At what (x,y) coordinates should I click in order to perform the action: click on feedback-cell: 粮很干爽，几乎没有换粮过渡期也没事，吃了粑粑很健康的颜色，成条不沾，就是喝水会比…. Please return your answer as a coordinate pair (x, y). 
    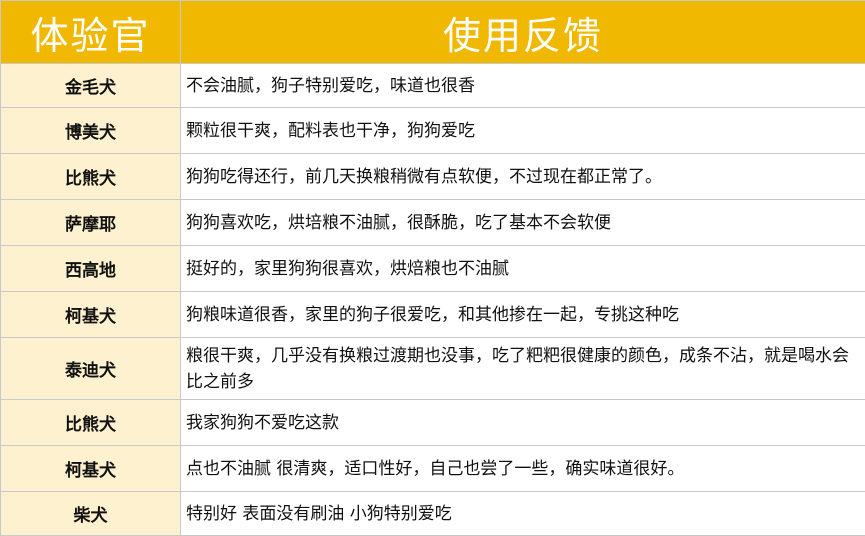
    Looking at the image, I should click on (523, 369).